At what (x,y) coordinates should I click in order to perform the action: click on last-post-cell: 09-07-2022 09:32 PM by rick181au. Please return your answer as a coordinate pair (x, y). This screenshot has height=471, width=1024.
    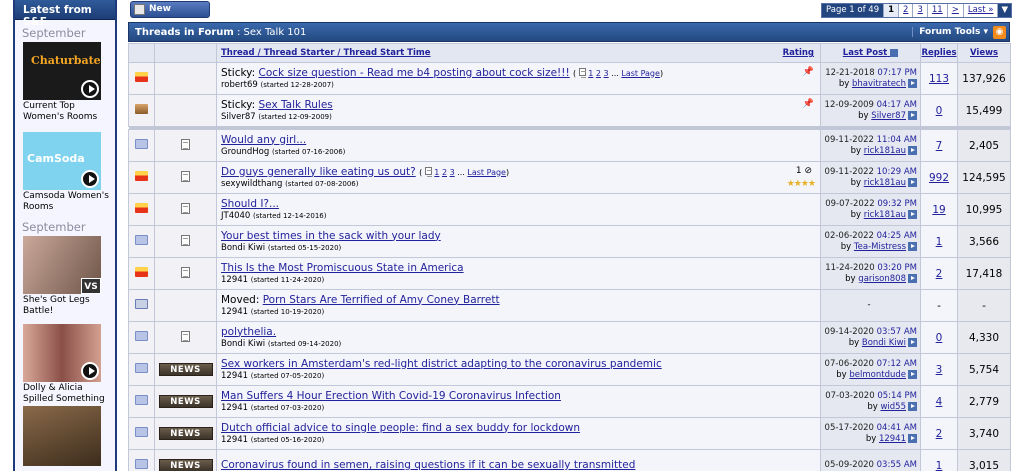
    Looking at the image, I should click on (870, 209).